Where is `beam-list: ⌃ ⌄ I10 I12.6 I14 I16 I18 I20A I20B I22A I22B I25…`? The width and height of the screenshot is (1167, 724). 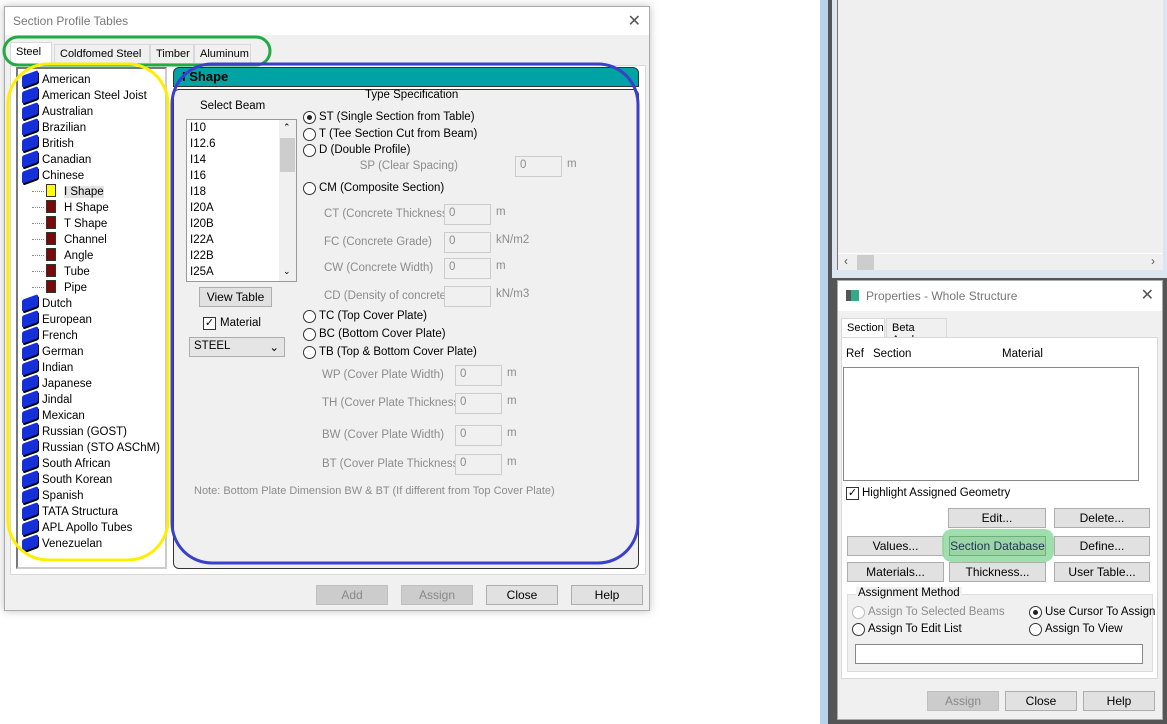
beam-list: ⌃ ⌄ I10 I12.6 I14 I16 I18 I20A I20B I22A I22B I25… is located at coordinates (241, 200).